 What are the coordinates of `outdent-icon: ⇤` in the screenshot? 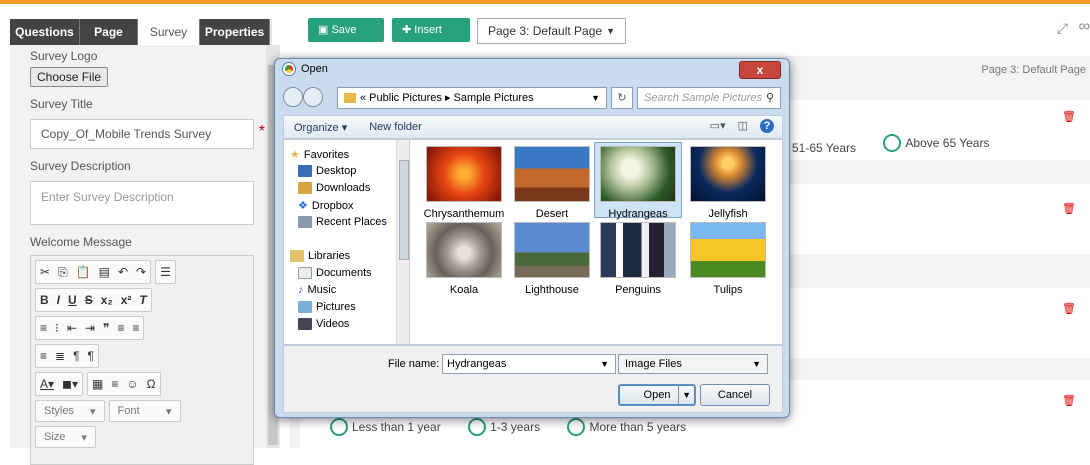 It's located at (72, 328).